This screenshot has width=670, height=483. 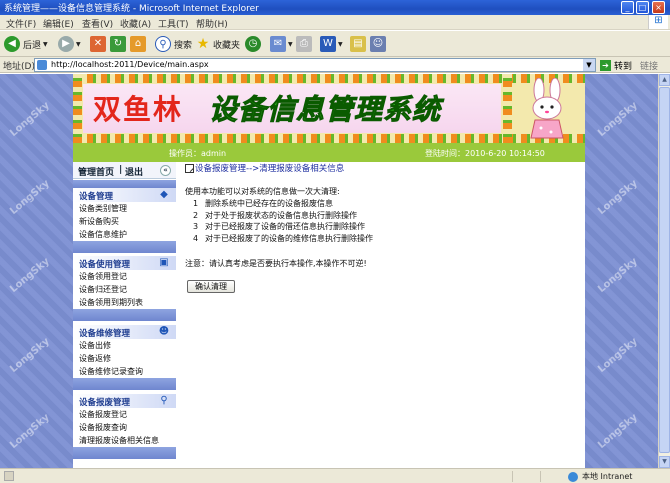 What do you see at coordinates (589, 65) in the screenshot?
I see `address-dropdown-icon: ▼` at bounding box center [589, 65].